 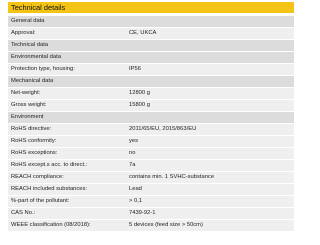 I want to click on row-label: CAS No.:, so click(x=23, y=213).